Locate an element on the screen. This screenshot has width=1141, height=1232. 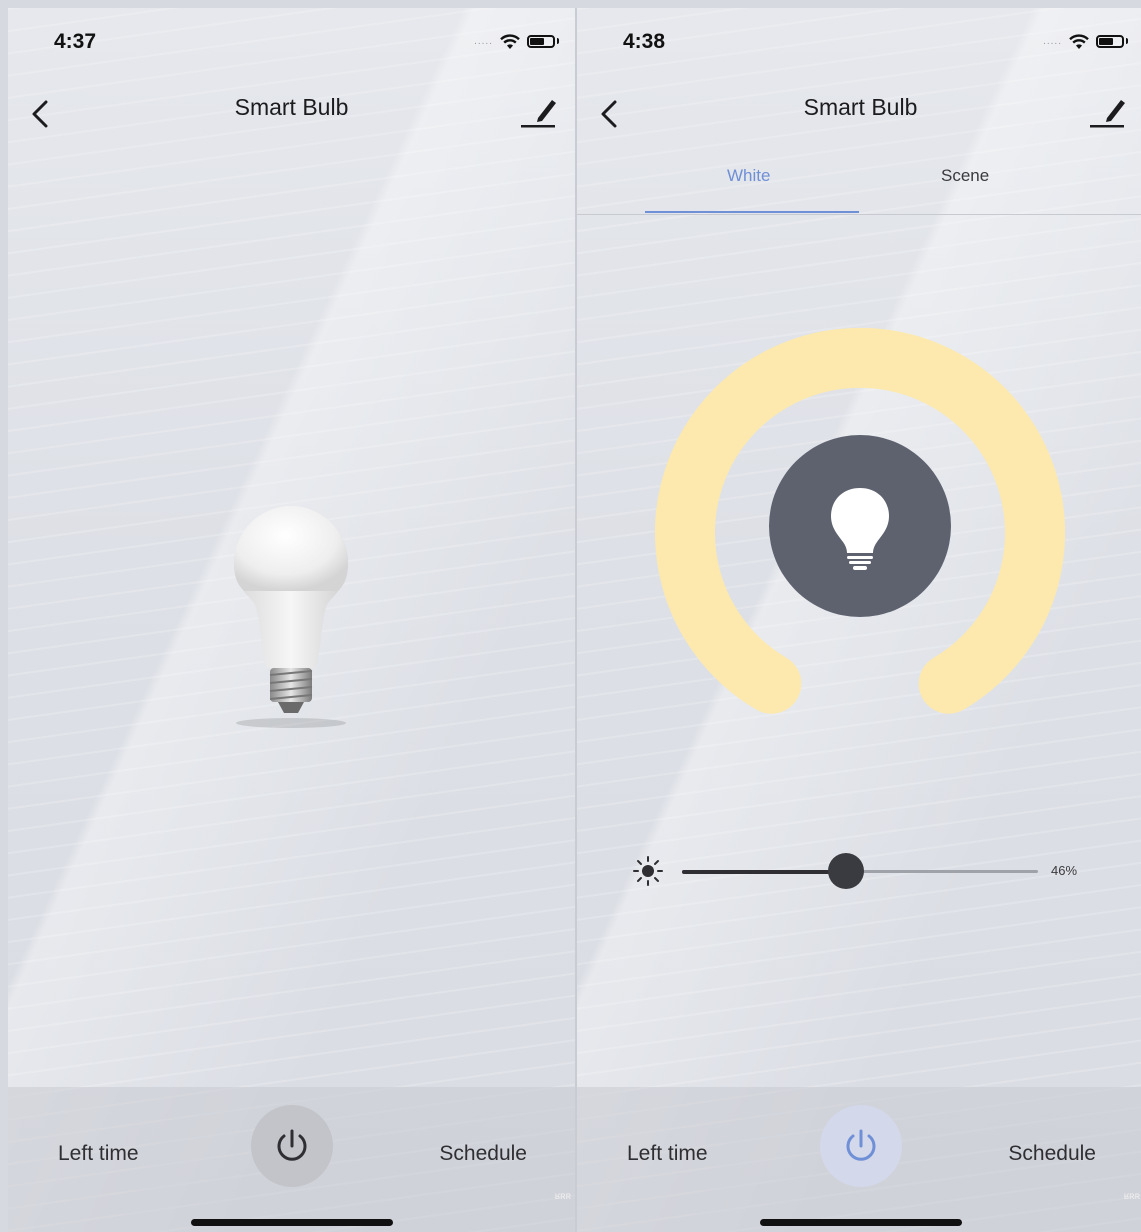
mode-tabs: White Scene is located at coordinates (859, 186).